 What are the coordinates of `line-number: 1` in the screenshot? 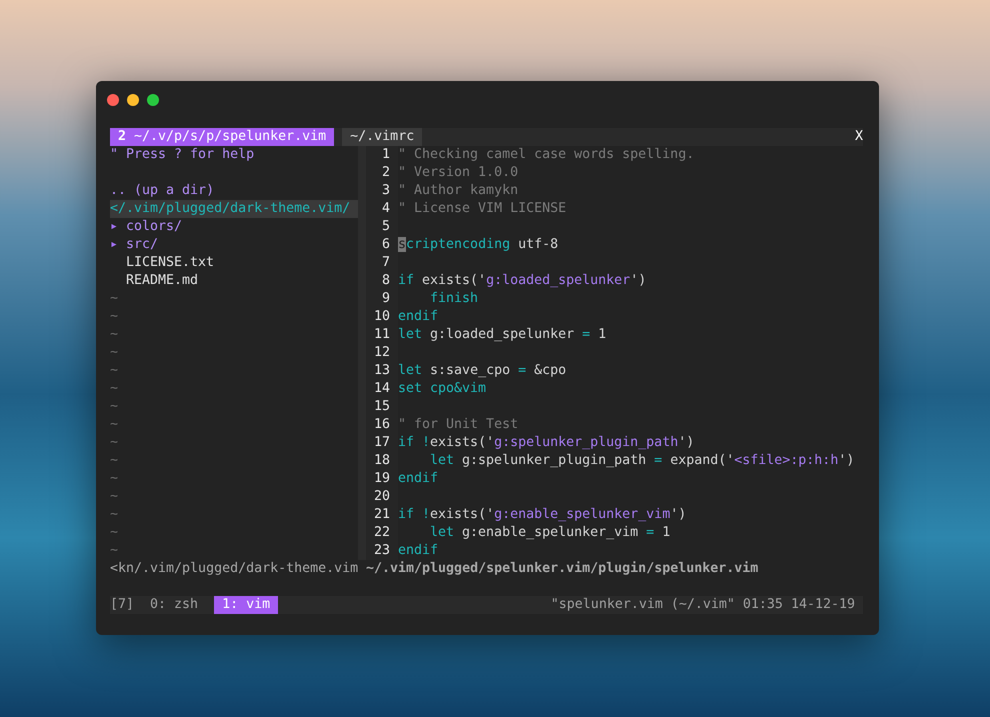 It's located at (386, 155).